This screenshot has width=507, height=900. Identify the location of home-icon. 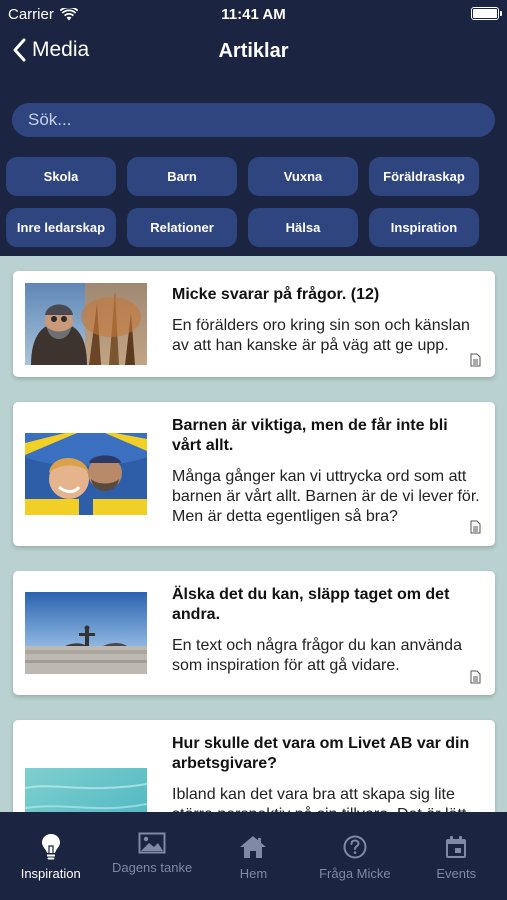
(253, 847).